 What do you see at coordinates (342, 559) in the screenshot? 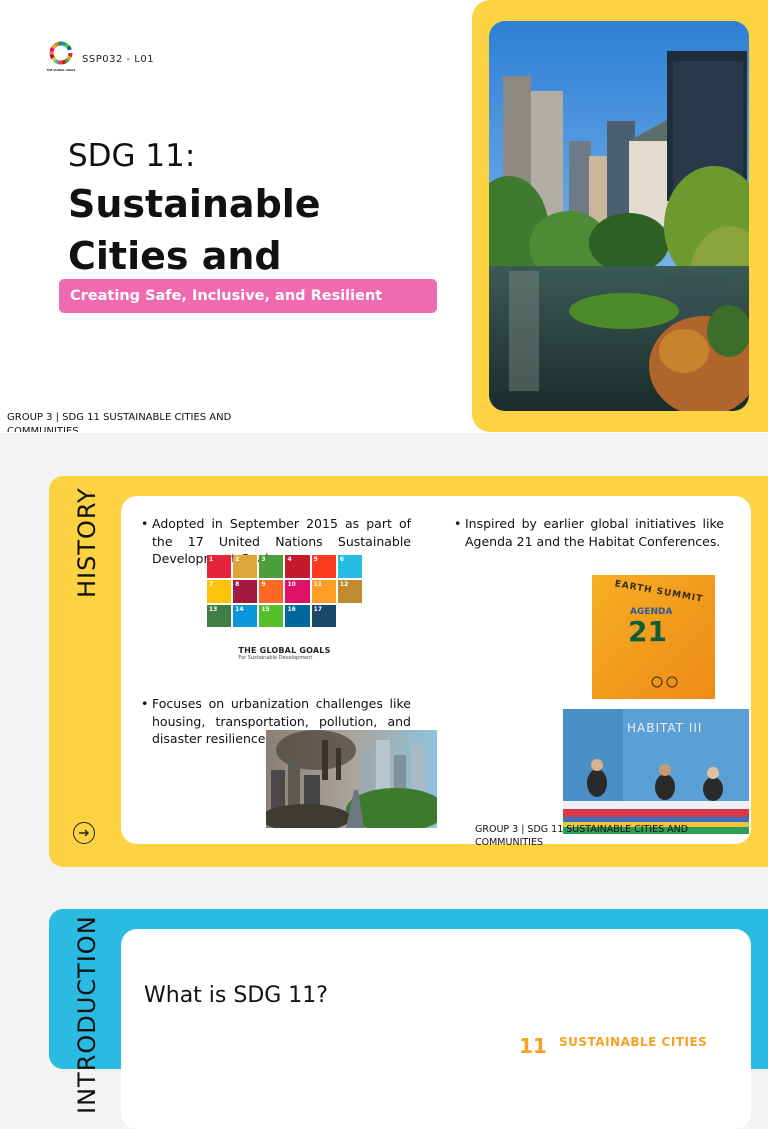
I see `sdg-tile-number: 6` at bounding box center [342, 559].